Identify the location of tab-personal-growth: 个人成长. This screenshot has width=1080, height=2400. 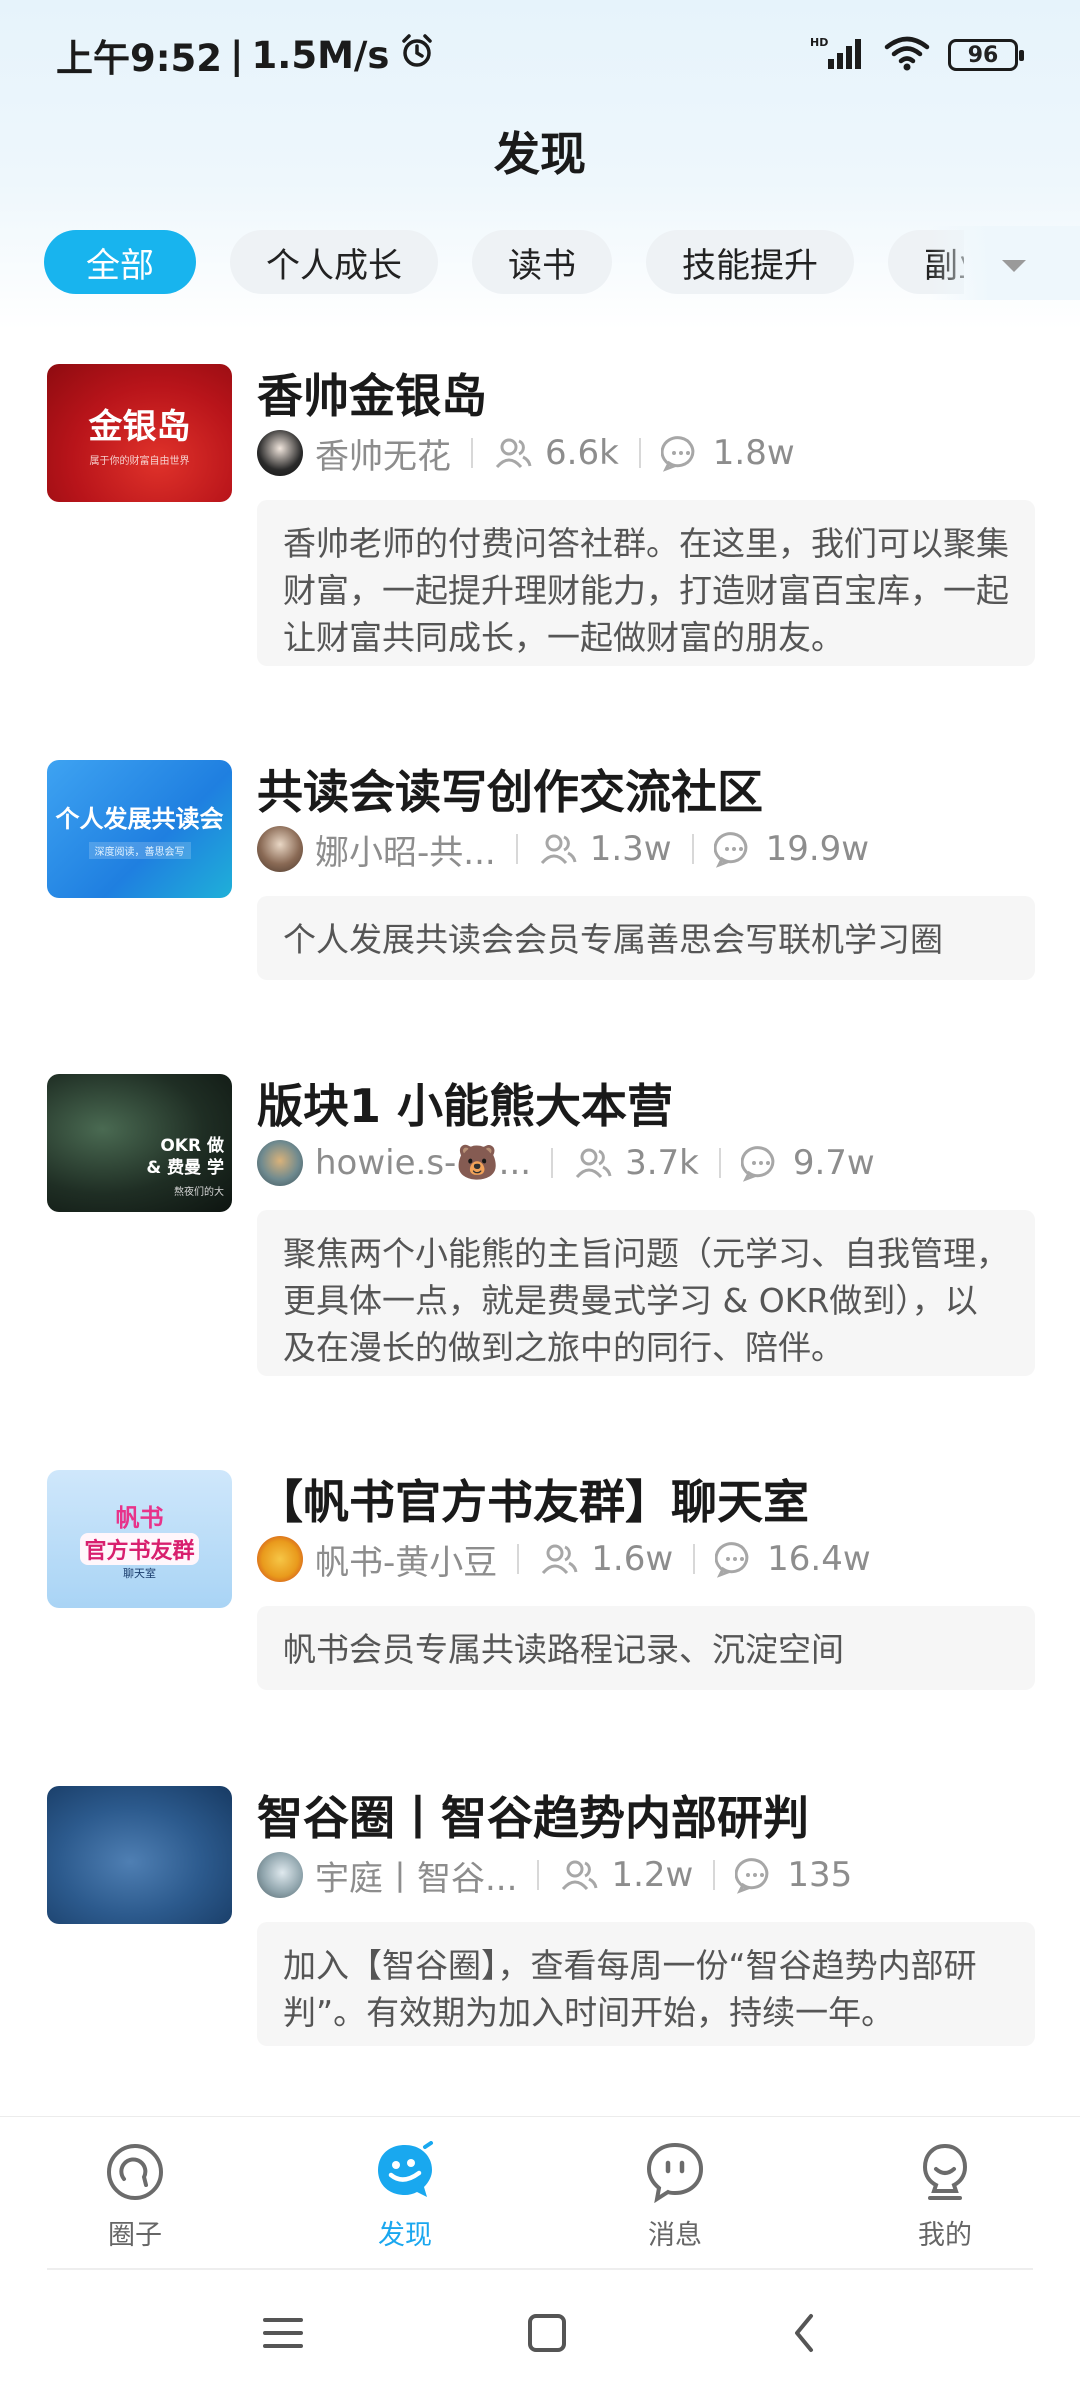
(334, 262).